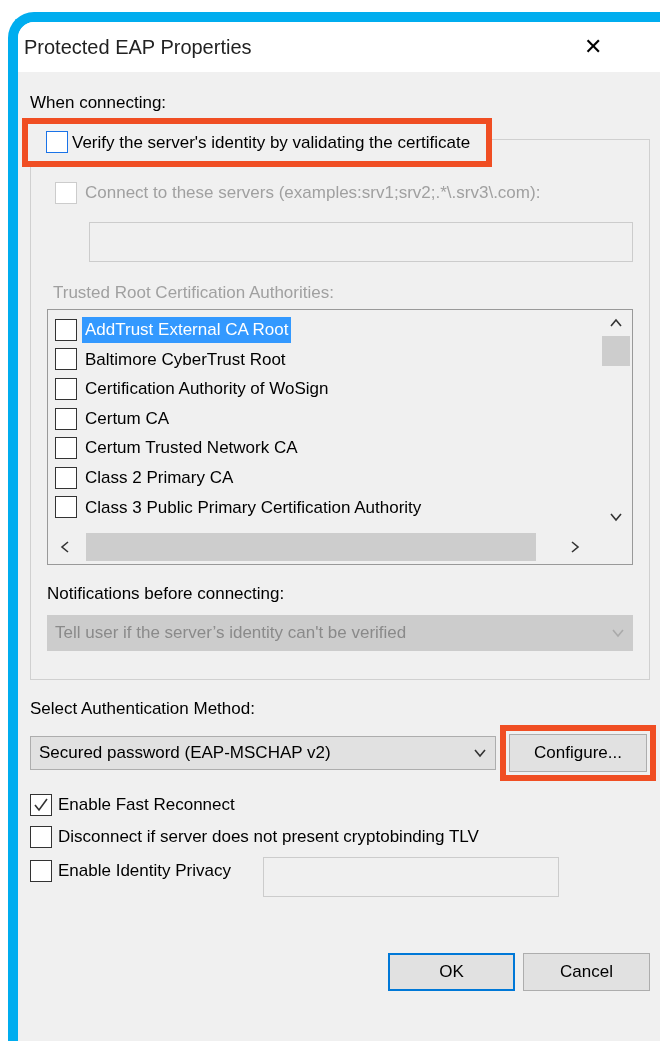 This screenshot has width=660, height=1041. Describe the element at coordinates (271, 142) in the screenshot. I see `checkbox-label: Verify the server's identity by validating the certificate` at that location.